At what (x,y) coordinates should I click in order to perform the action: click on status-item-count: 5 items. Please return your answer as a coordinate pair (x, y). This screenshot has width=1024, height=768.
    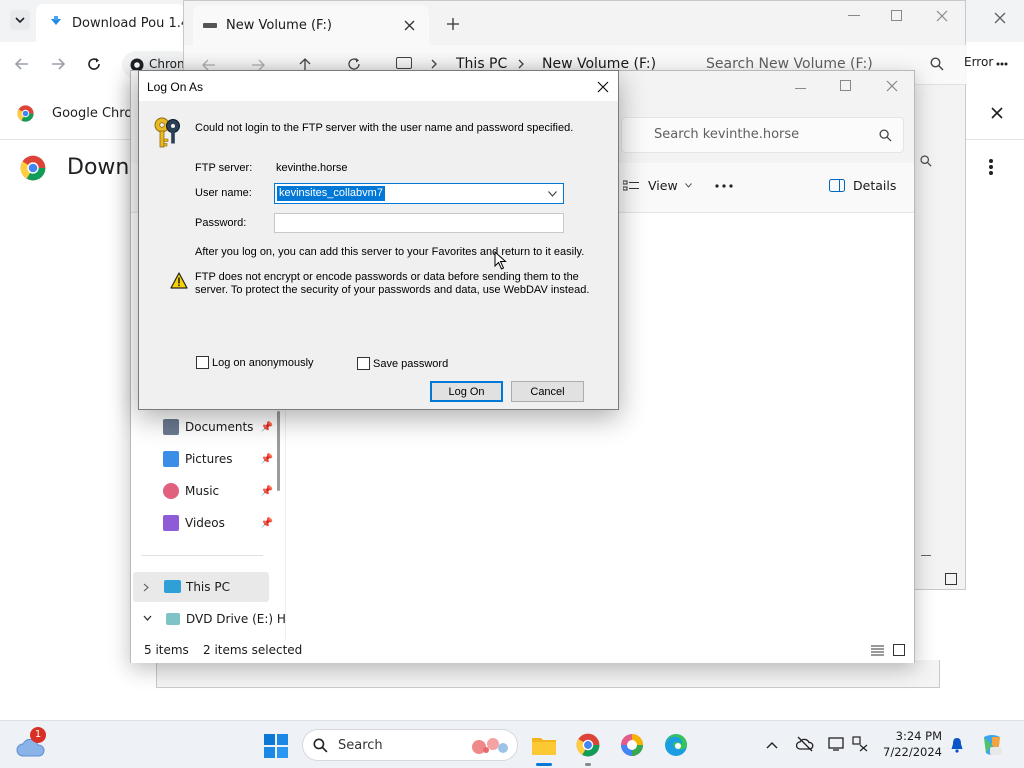
    Looking at the image, I should click on (166, 650).